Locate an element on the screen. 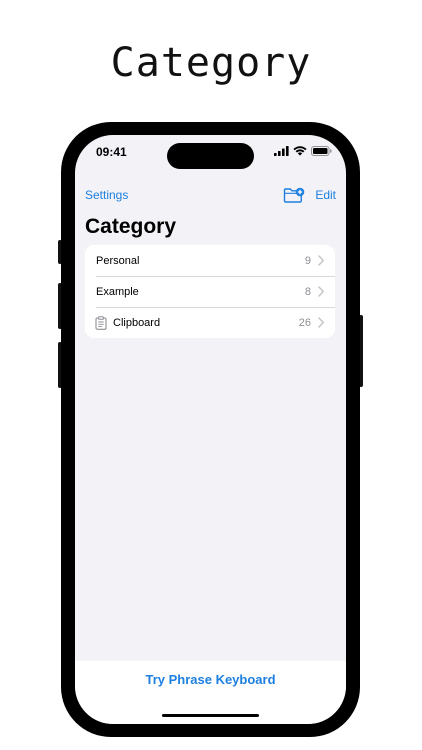 Image resolution: width=422 pixels, height=750 pixels. dynamic-island is located at coordinates (210, 156).